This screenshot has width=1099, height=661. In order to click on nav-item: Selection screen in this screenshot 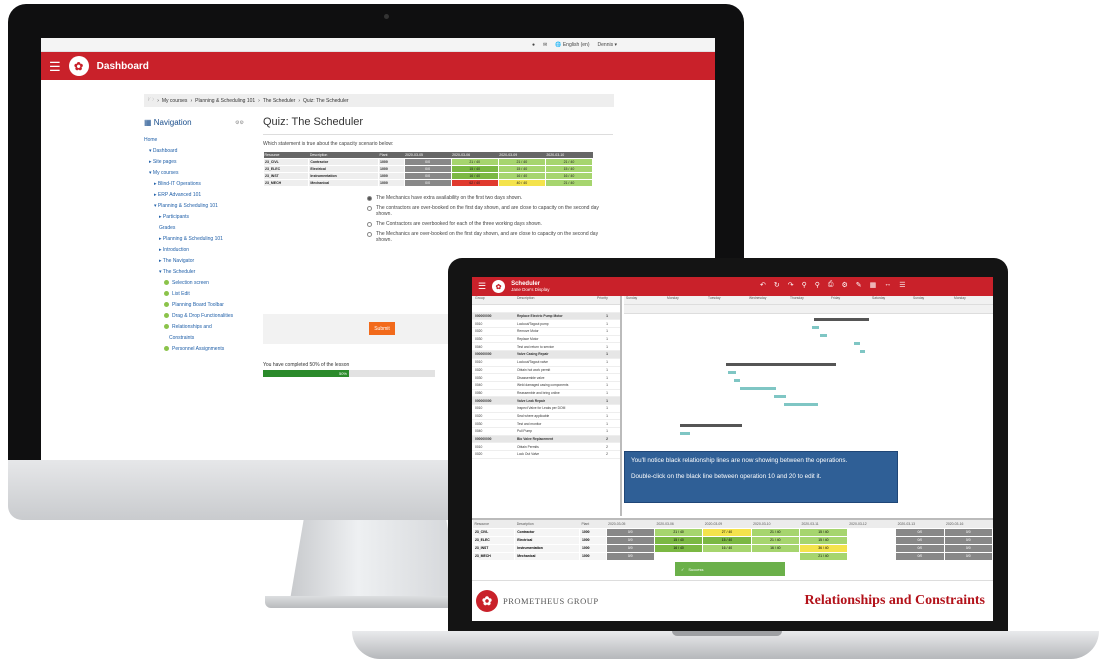, I will do `click(194, 283)`.